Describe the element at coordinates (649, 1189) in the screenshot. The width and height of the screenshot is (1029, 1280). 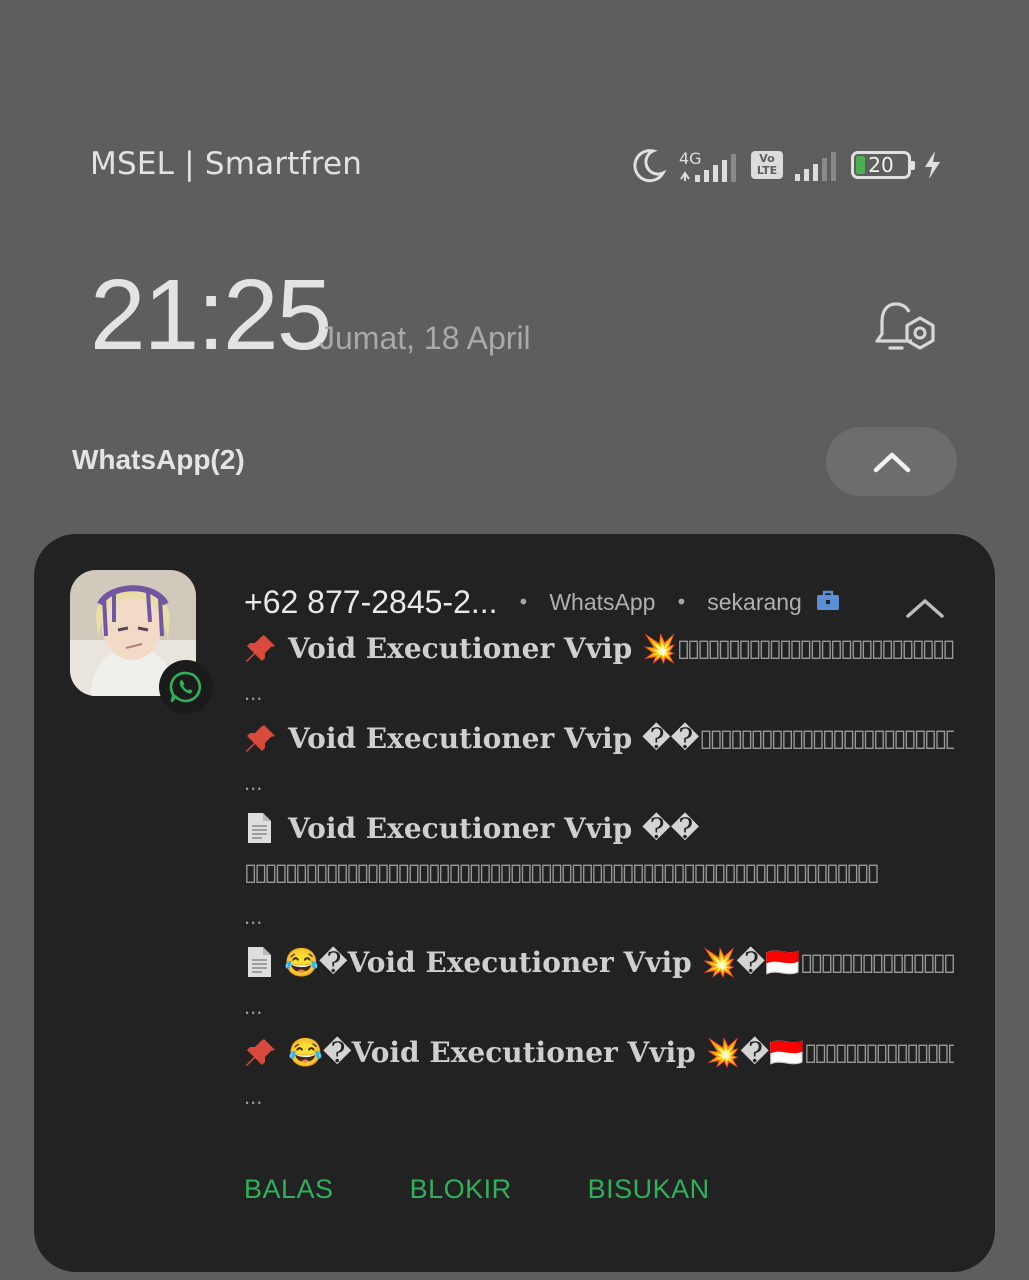
I see `mute-button: BISUKAN` at that location.